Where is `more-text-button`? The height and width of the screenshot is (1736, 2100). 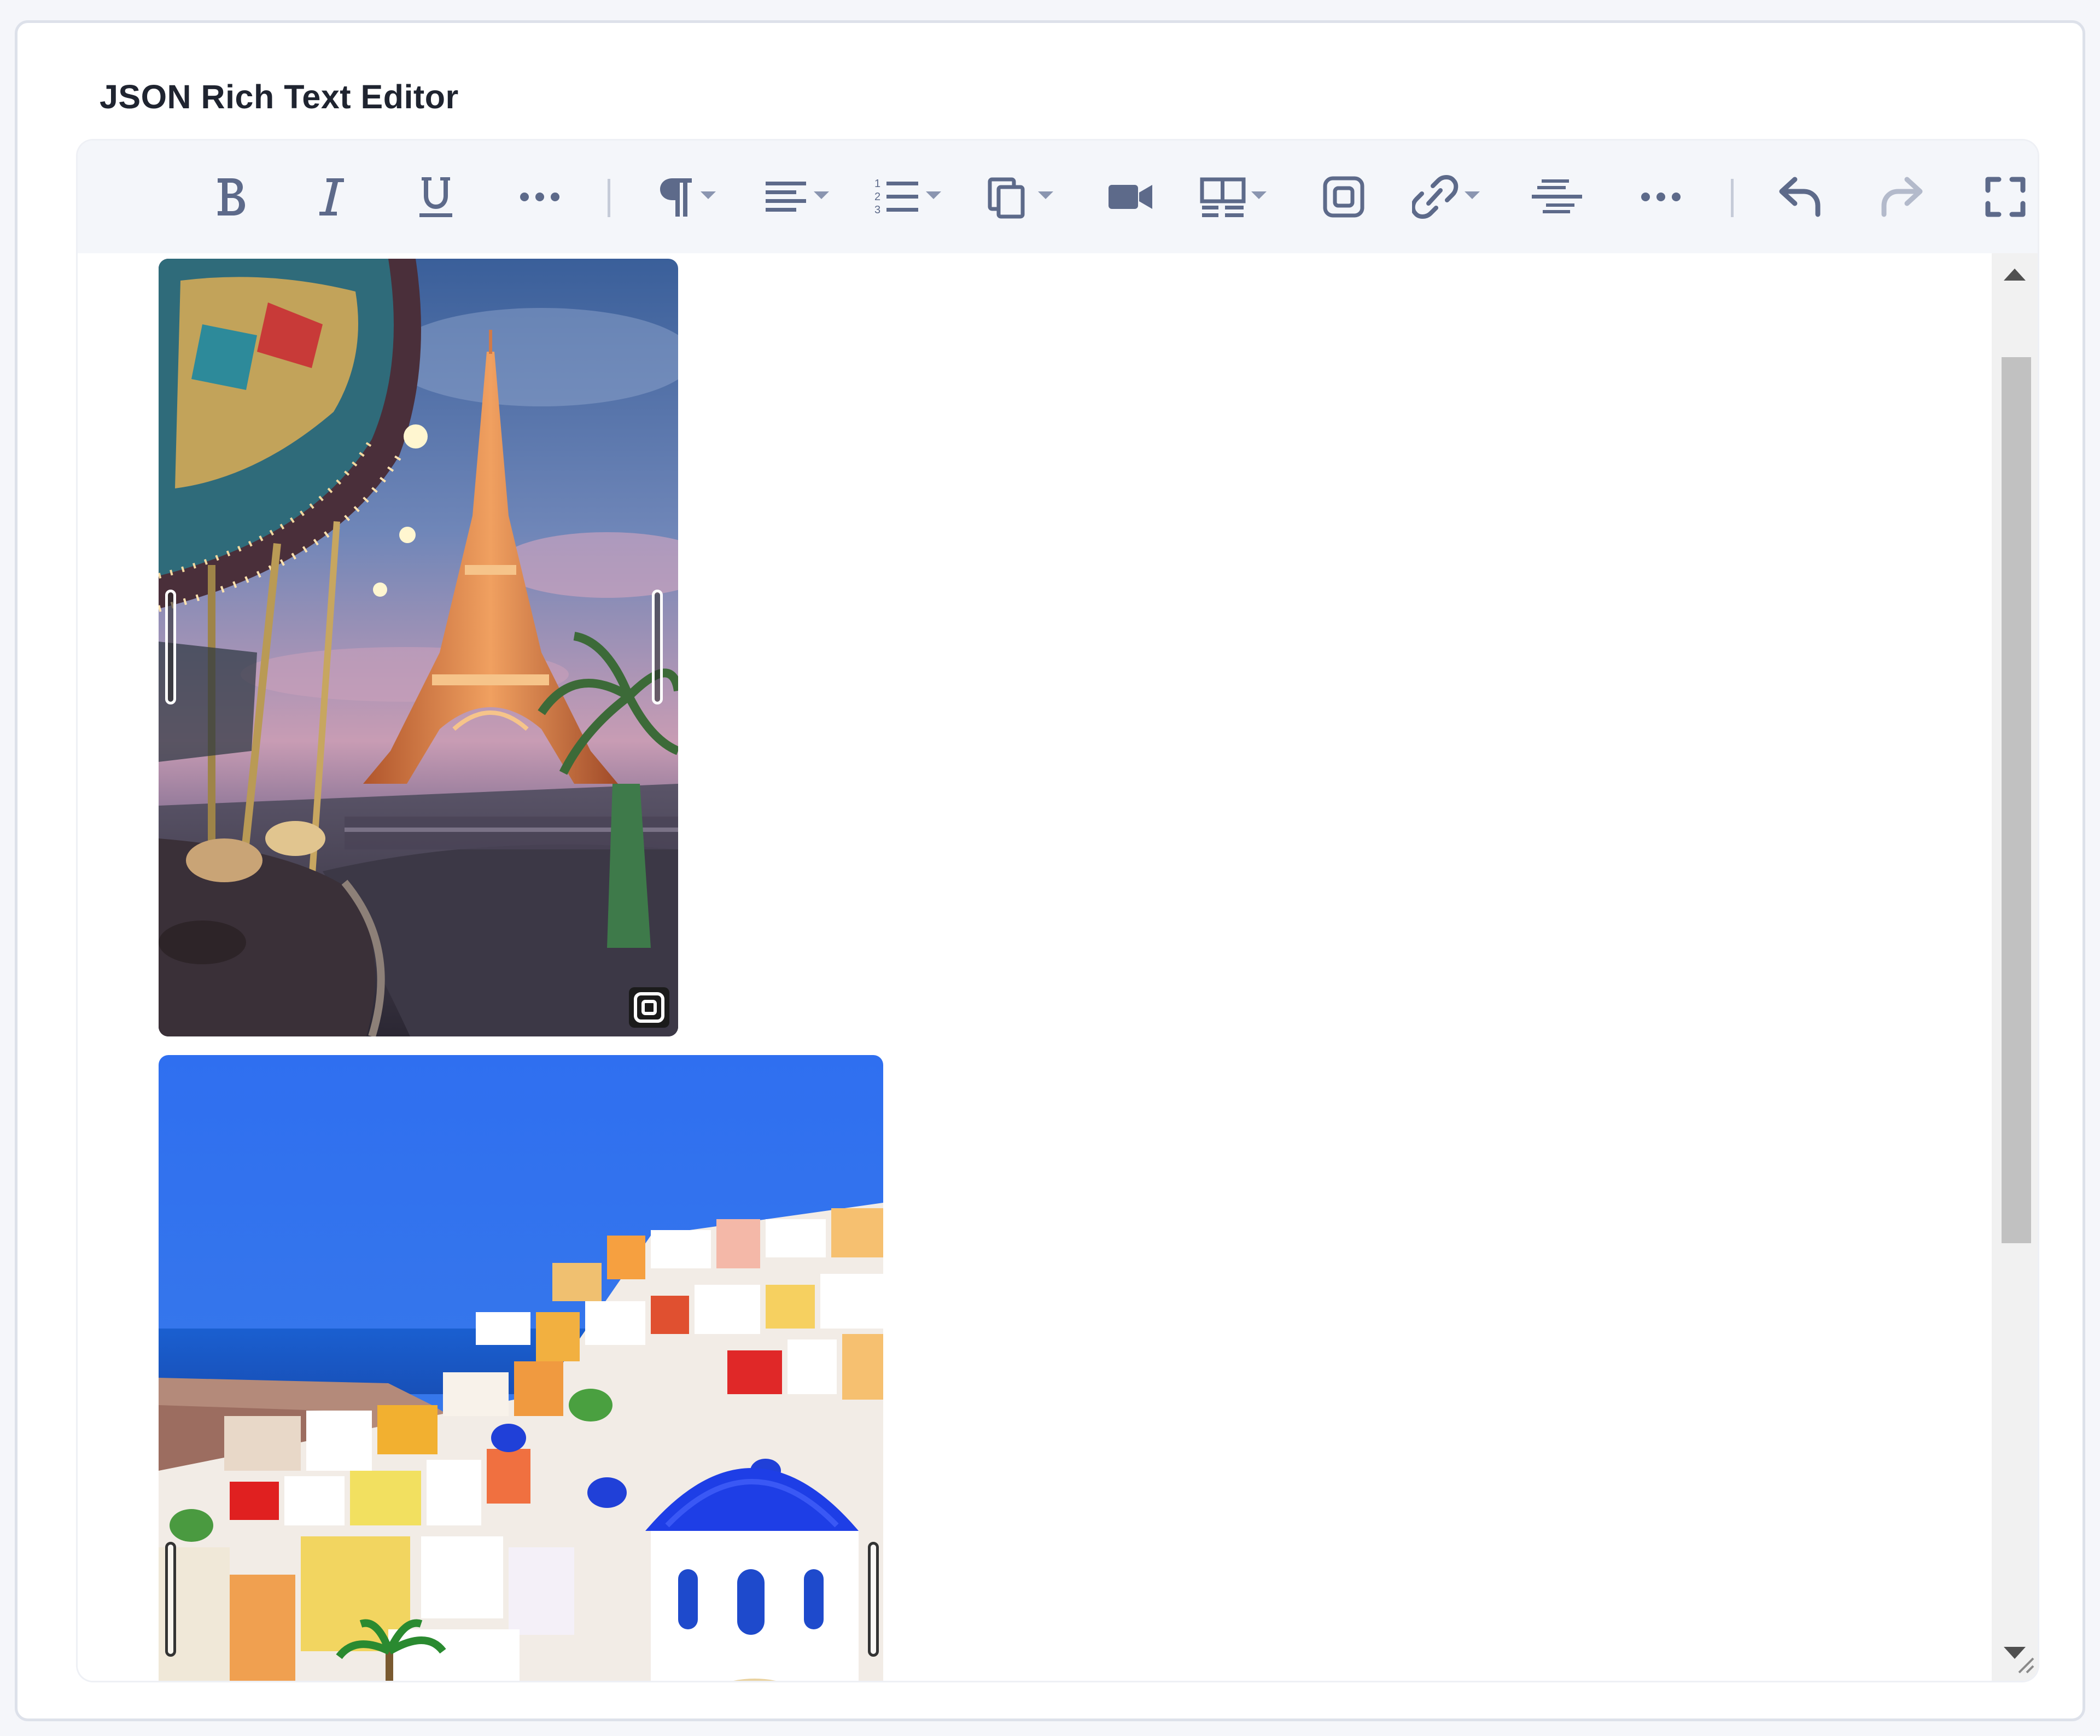 more-text-button is located at coordinates (539, 197).